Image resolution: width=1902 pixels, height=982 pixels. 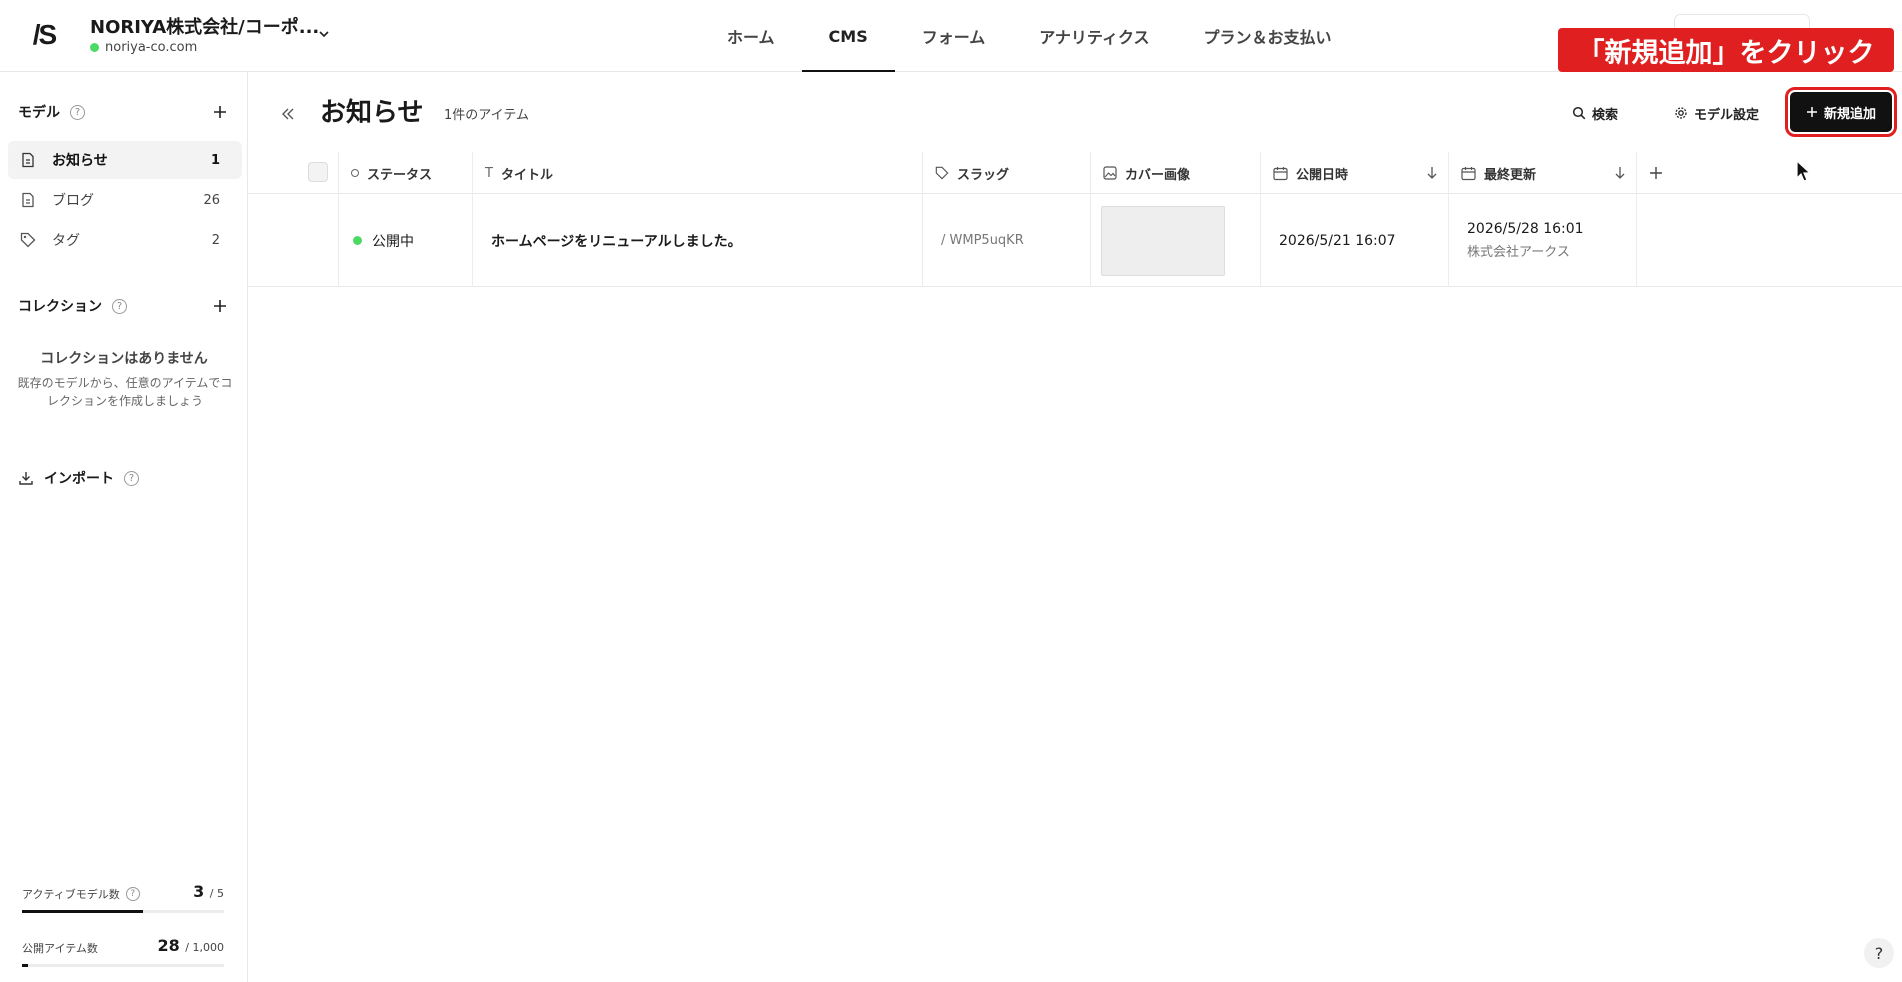 What do you see at coordinates (1094, 36) in the screenshot?
I see `tab-analytics: アナリティクス` at bounding box center [1094, 36].